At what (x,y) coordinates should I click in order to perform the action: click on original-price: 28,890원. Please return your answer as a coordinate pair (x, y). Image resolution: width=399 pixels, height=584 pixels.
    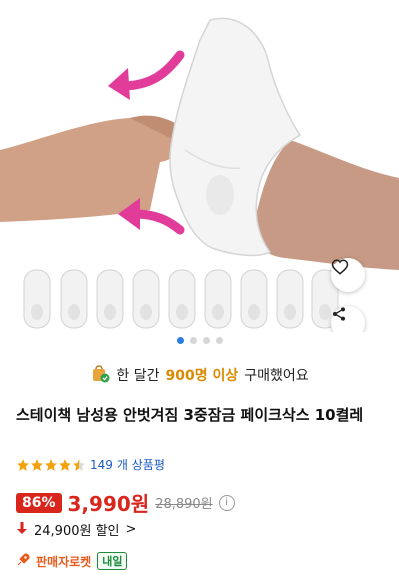
    Looking at the image, I should click on (184, 504).